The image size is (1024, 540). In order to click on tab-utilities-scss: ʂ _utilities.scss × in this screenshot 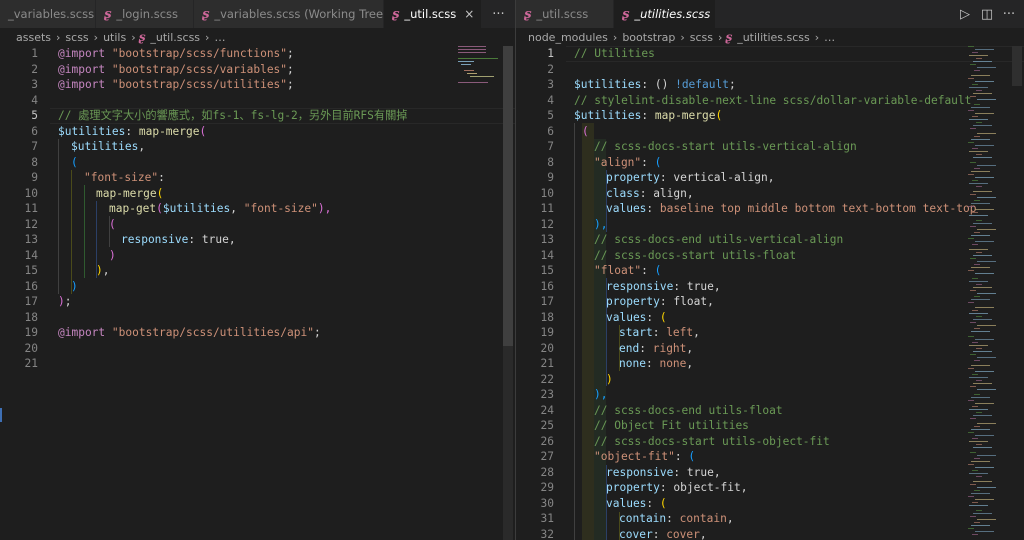, I will do `click(665, 14)`.